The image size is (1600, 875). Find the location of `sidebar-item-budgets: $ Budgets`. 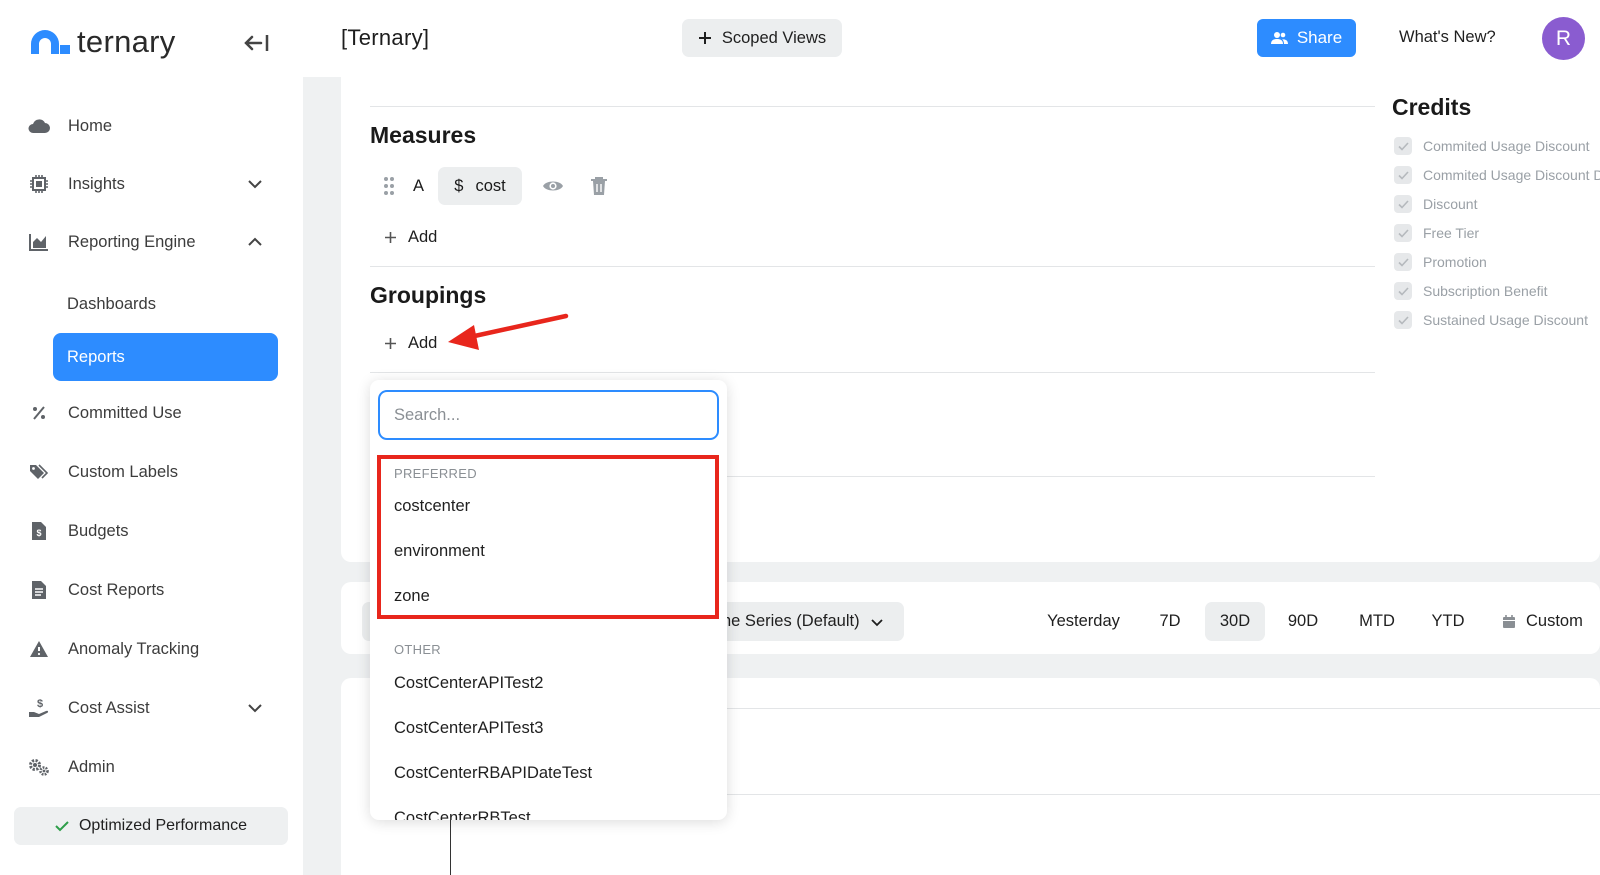

sidebar-item-budgets: $ Budgets is located at coordinates (153, 531).